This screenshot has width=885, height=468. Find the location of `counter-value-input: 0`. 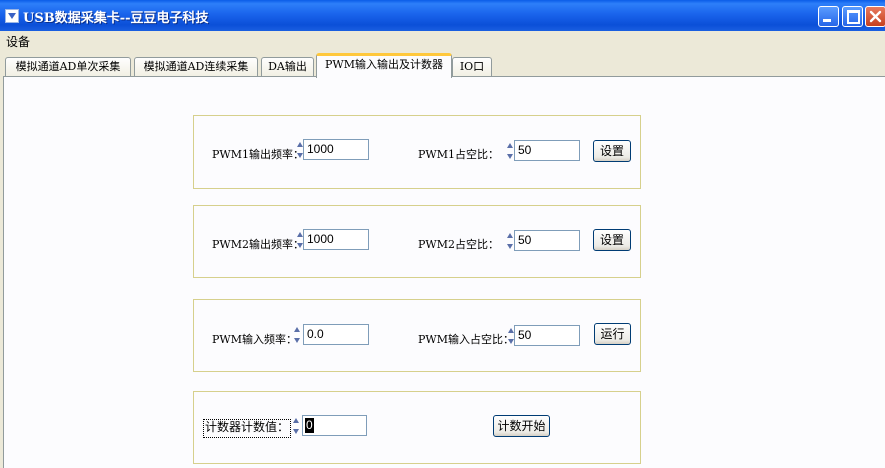

counter-value-input: 0 is located at coordinates (334, 425).